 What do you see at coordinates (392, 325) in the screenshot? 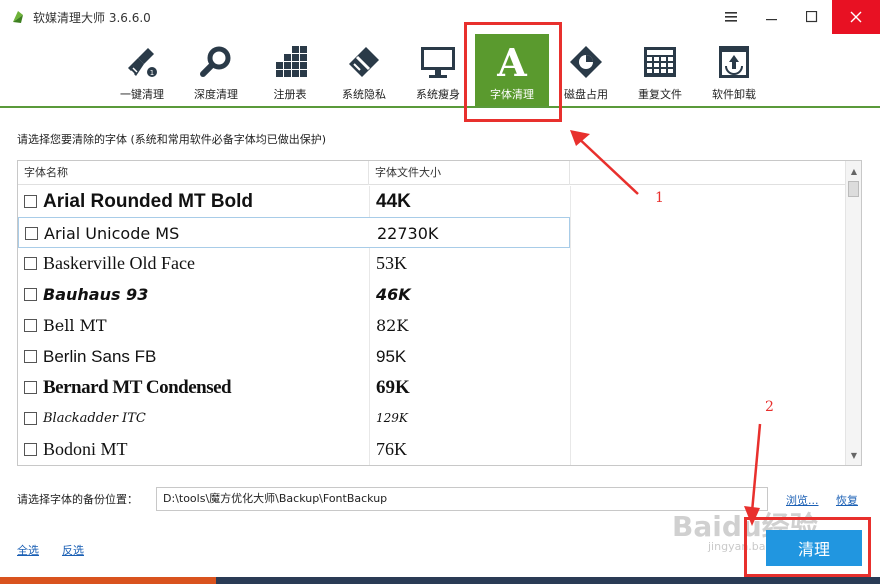
I see `font-size: 82K` at bounding box center [392, 325].